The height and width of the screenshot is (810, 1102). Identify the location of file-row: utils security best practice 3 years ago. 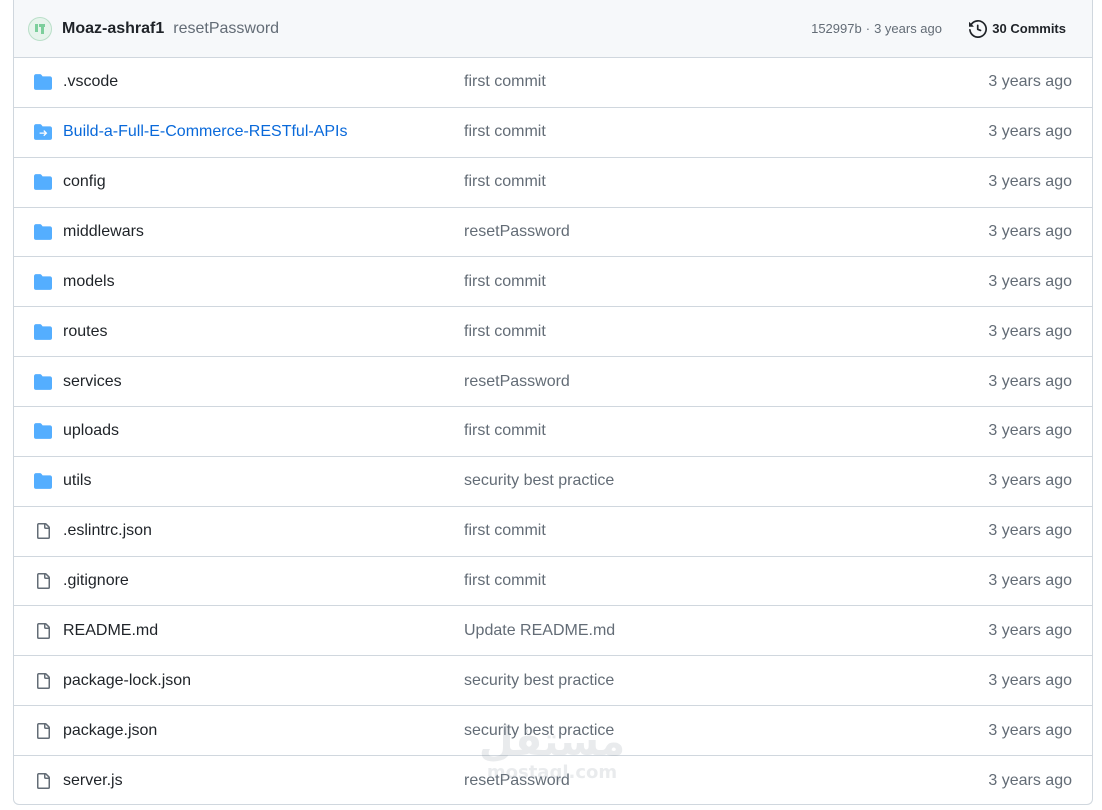
(553, 482).